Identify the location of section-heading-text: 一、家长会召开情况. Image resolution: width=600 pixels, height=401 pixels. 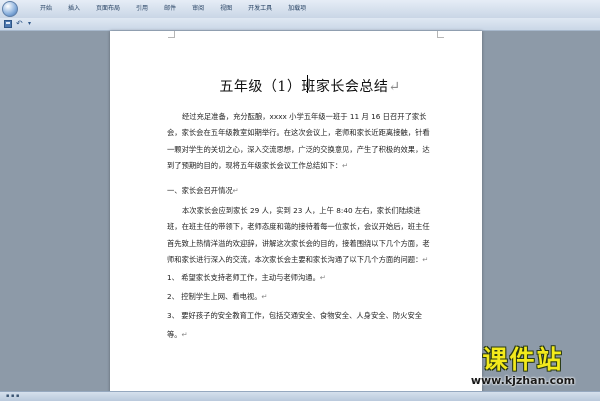
(200, 191).